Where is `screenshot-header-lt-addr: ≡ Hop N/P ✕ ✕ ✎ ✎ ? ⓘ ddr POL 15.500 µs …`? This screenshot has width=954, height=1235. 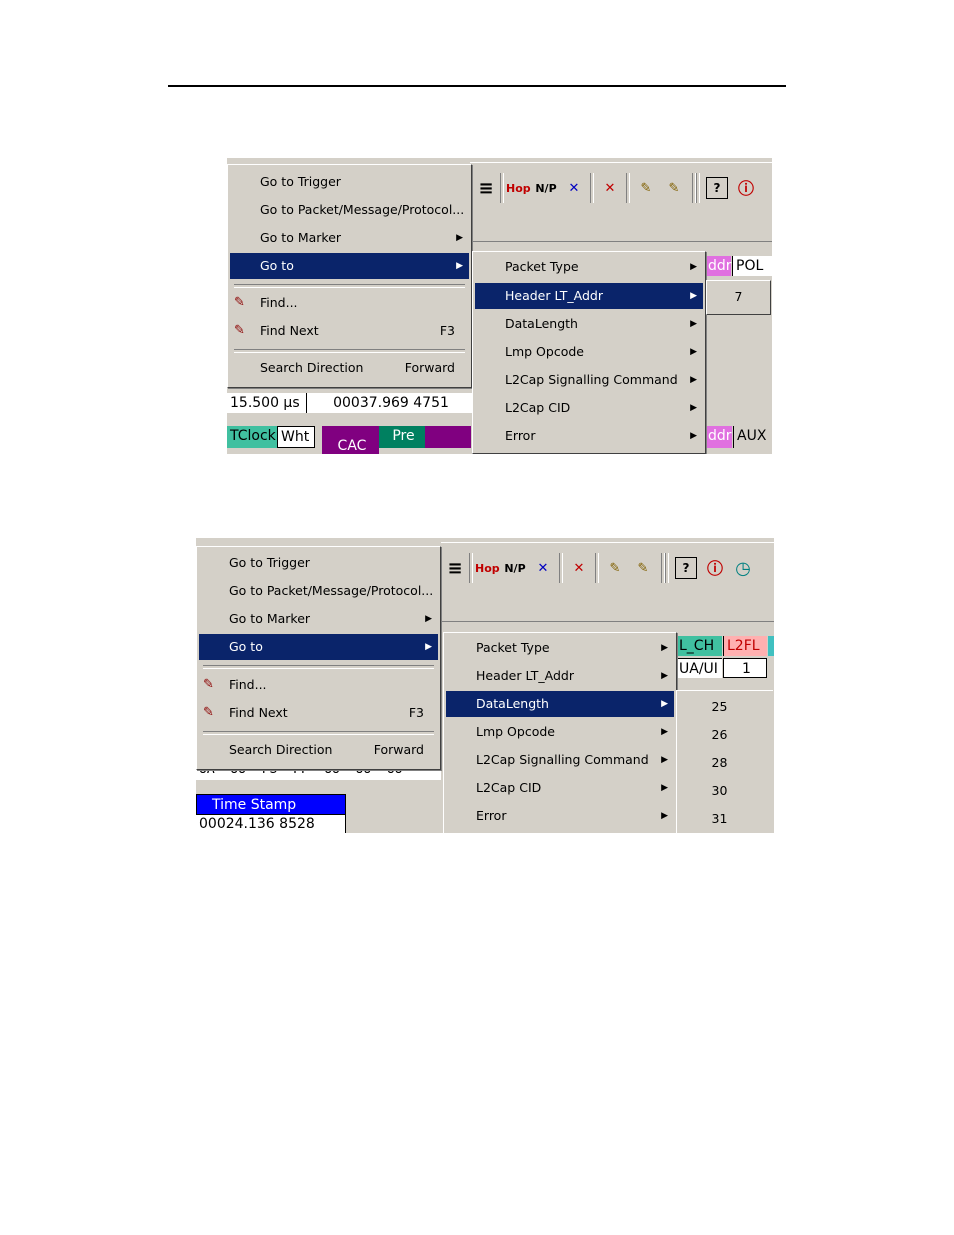 screenshot-header-lt-addr: ≡ Hop N/P ✕ ✕ ✎ ✎ ? ⓘ ddr POL 15.500 µs … is located at coordinates (499, 306).